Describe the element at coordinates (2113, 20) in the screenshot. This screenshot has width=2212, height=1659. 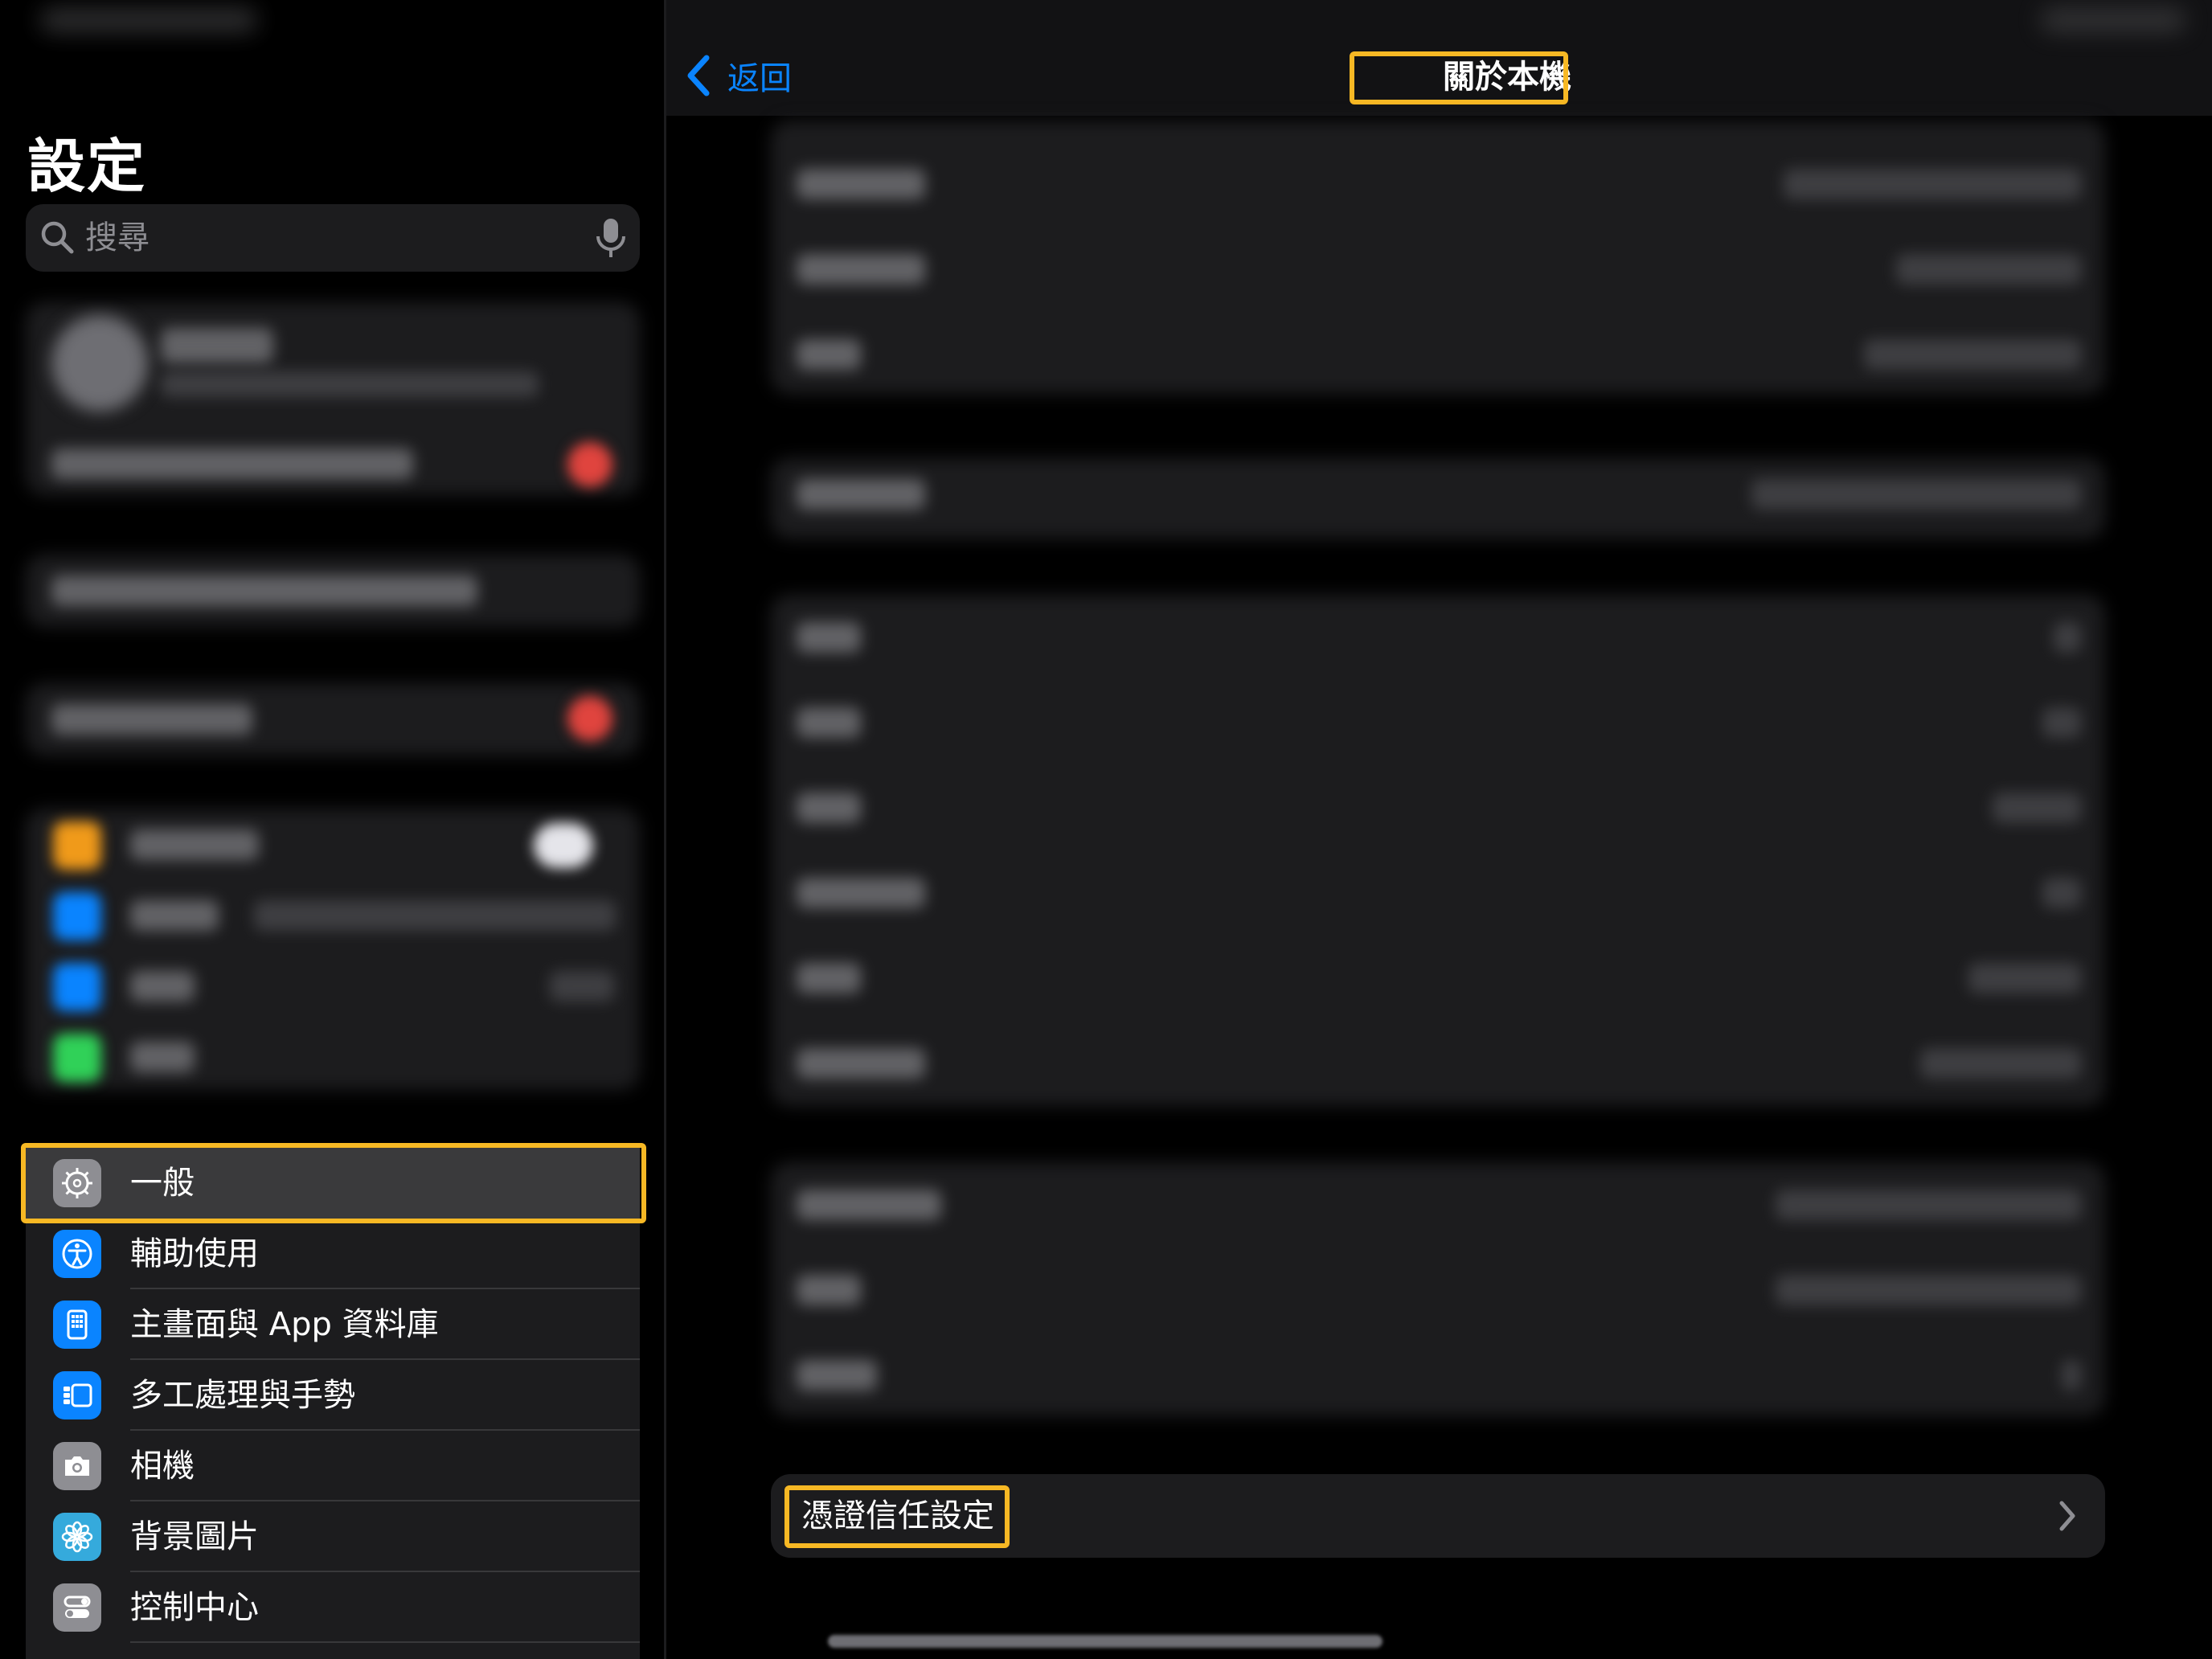
I see `status-bar-icons-blurred` at that location.